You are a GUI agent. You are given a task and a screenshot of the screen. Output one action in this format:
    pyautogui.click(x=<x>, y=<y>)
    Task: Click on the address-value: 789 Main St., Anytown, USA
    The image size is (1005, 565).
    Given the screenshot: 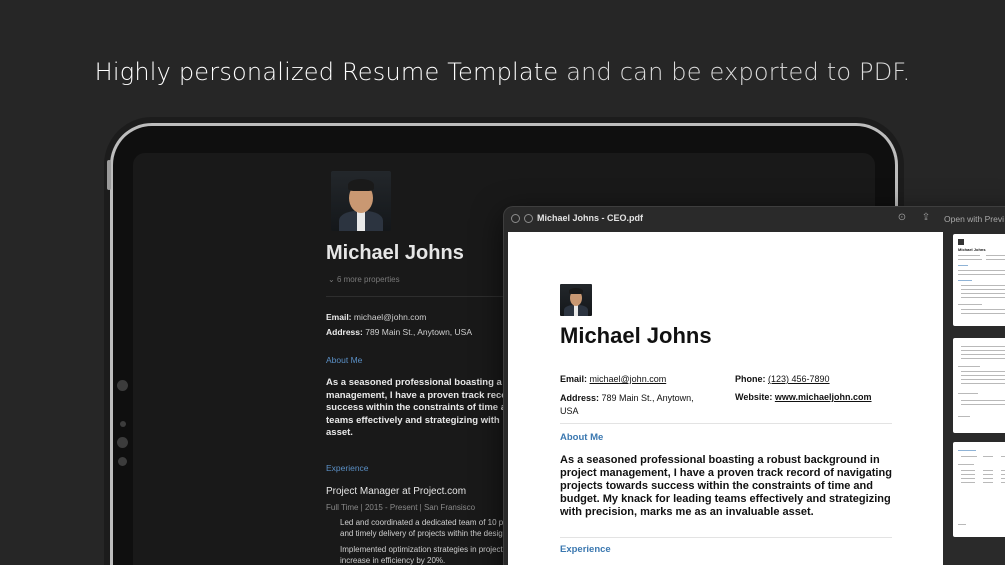 What is the action you would take?
    pyautogui.click(x=418, y=332)
    